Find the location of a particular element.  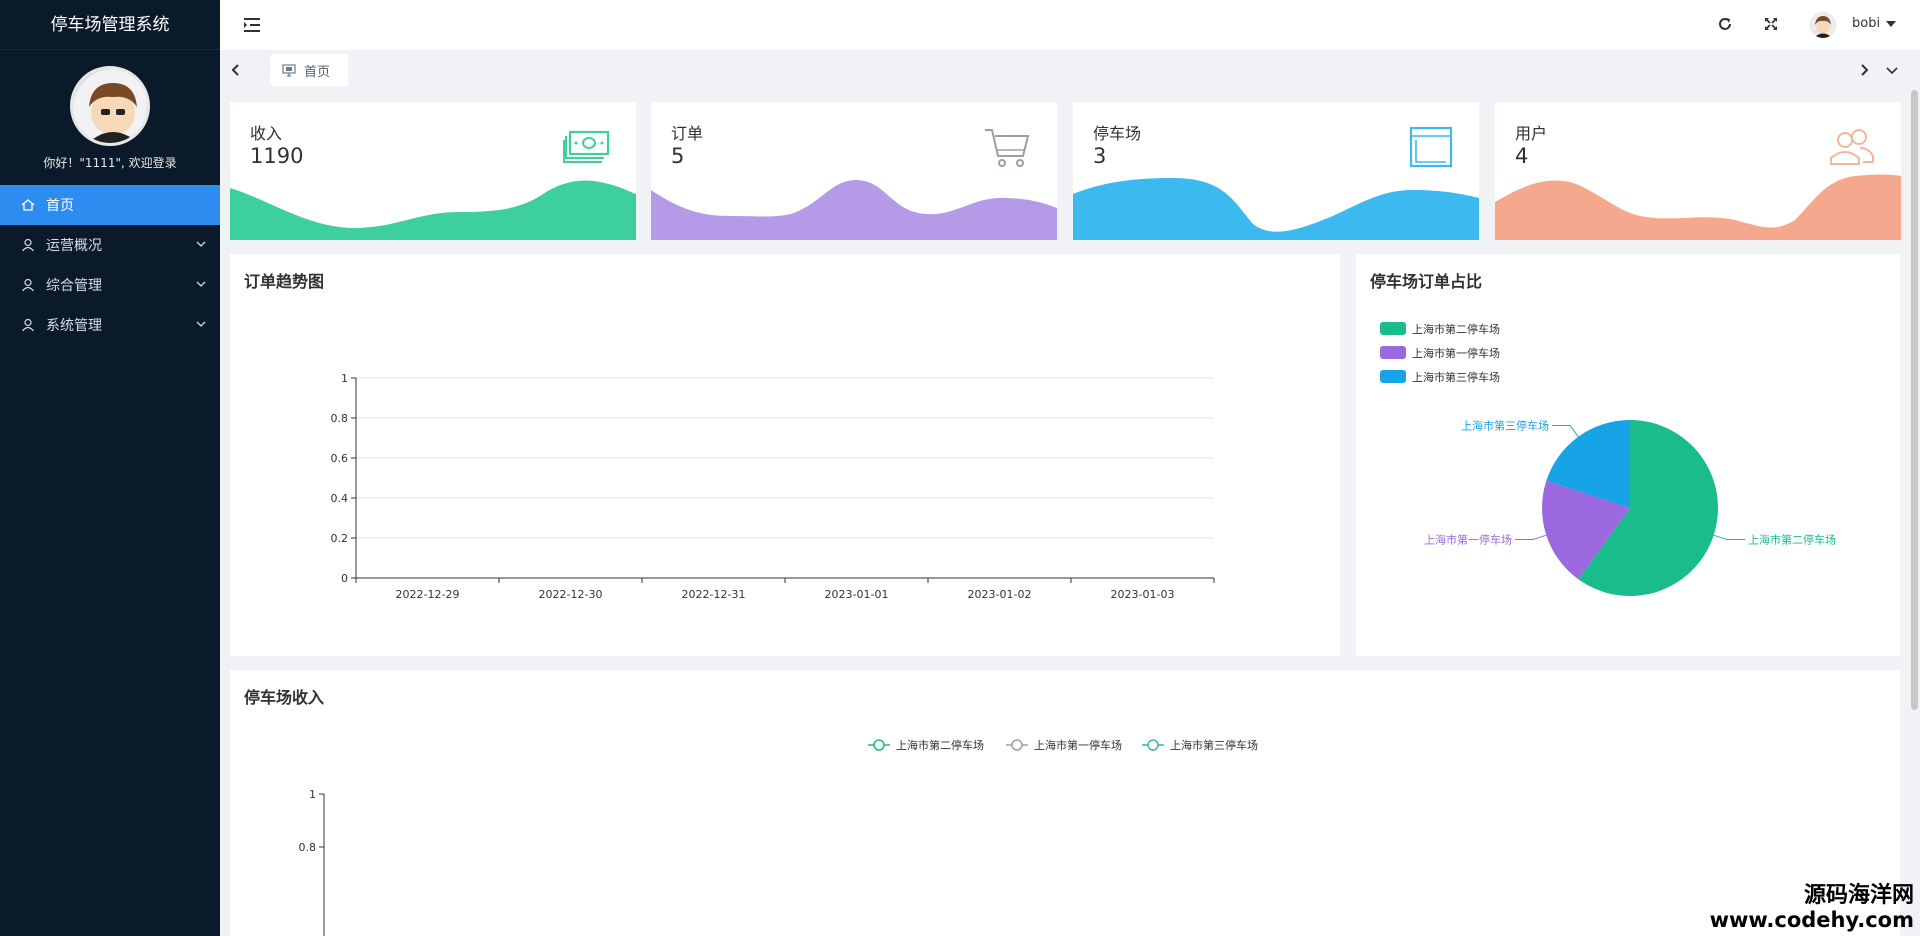

watermark-line2: www.codehy.com is located at coordinates (1811, 920).